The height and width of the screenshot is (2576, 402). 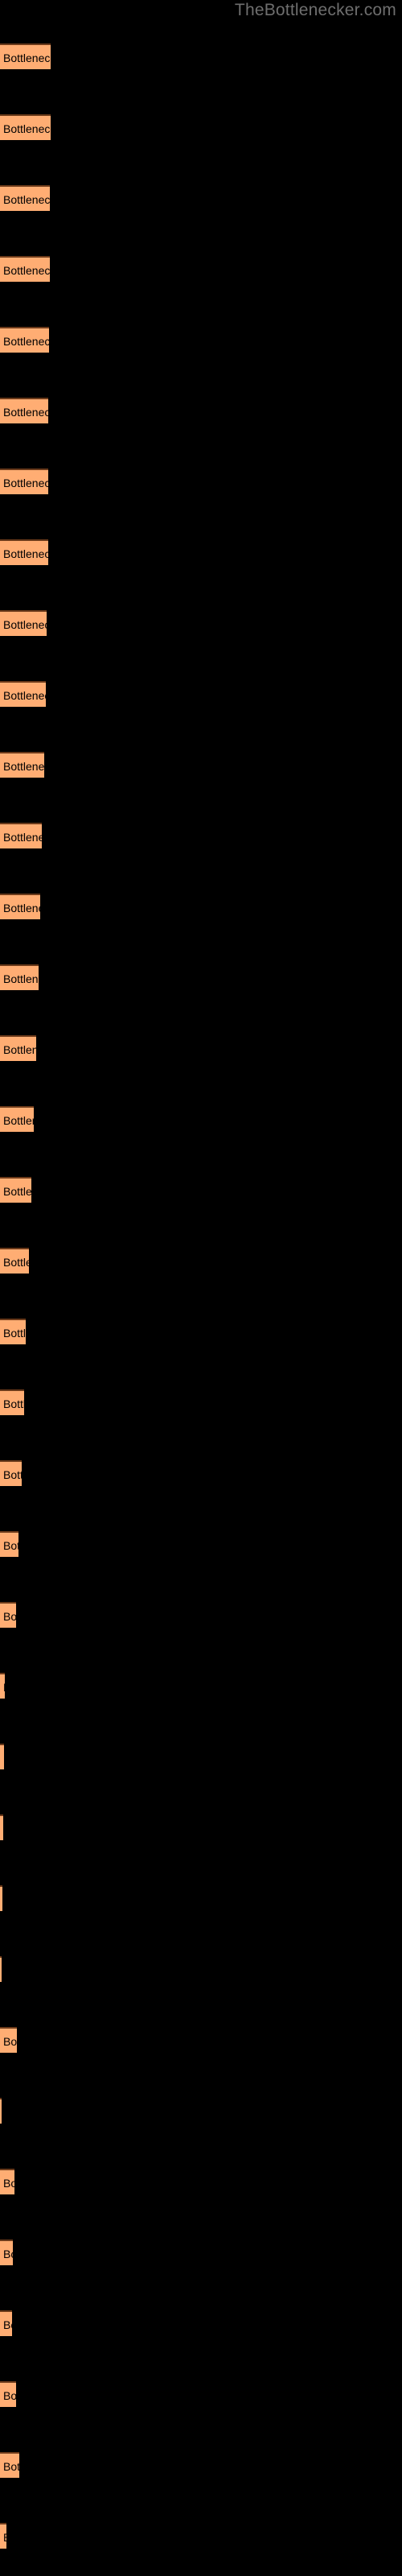 I want to click on bar-22: Bottleneck result, so click(x=9, y=1544).